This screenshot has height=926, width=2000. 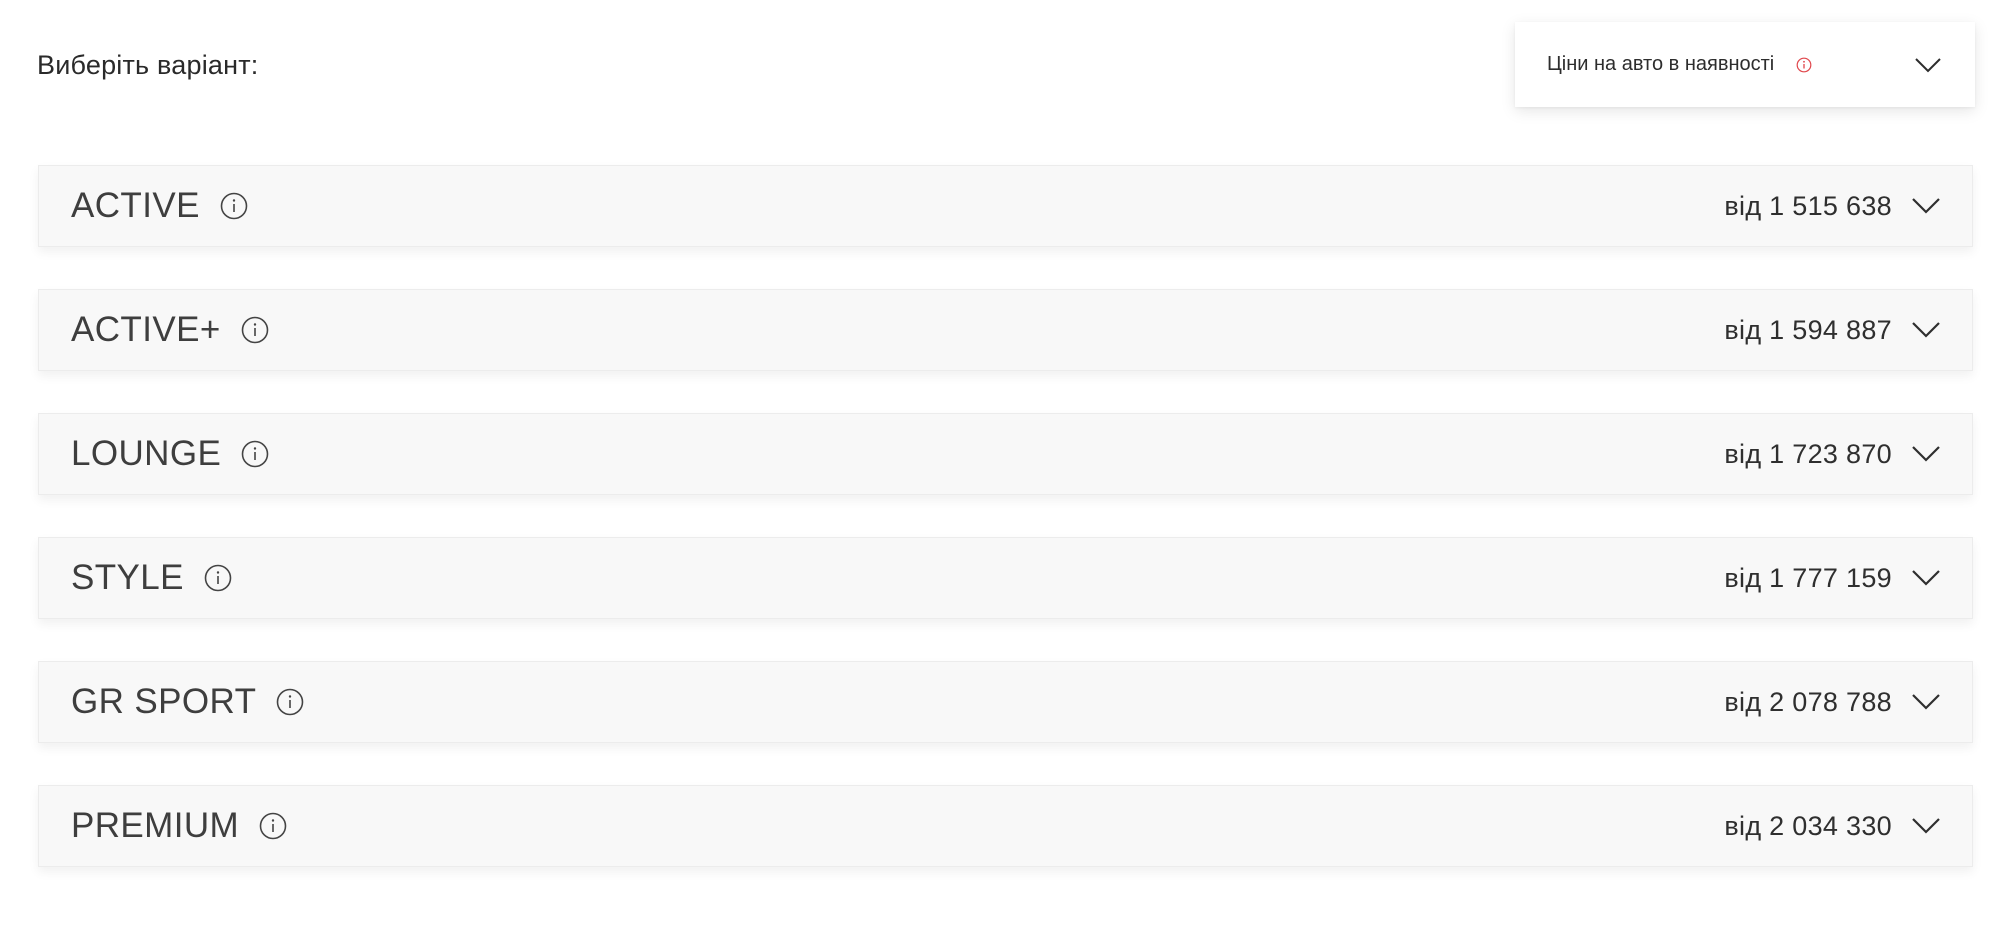 I want to click on variant-price: від 1 594 887, so click(x=1808, y=329).